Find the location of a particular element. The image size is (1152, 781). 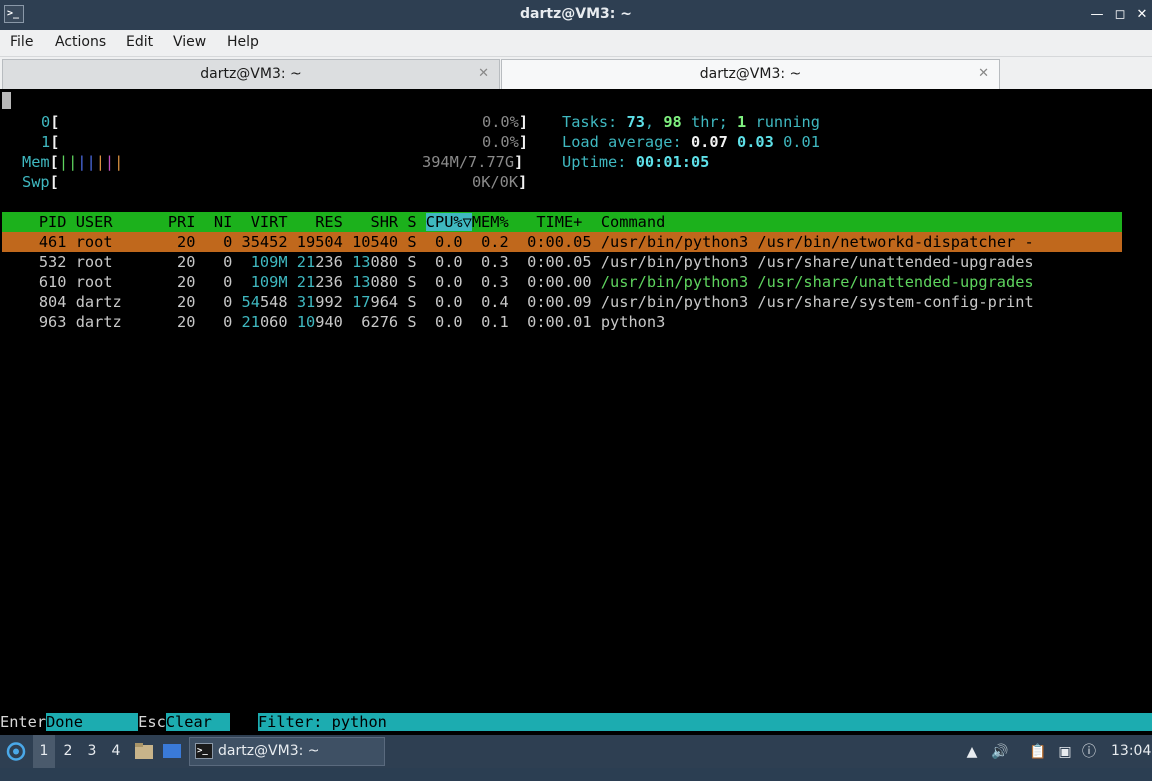

swp-meter: Swp[ is located at coordinates (40, 182).